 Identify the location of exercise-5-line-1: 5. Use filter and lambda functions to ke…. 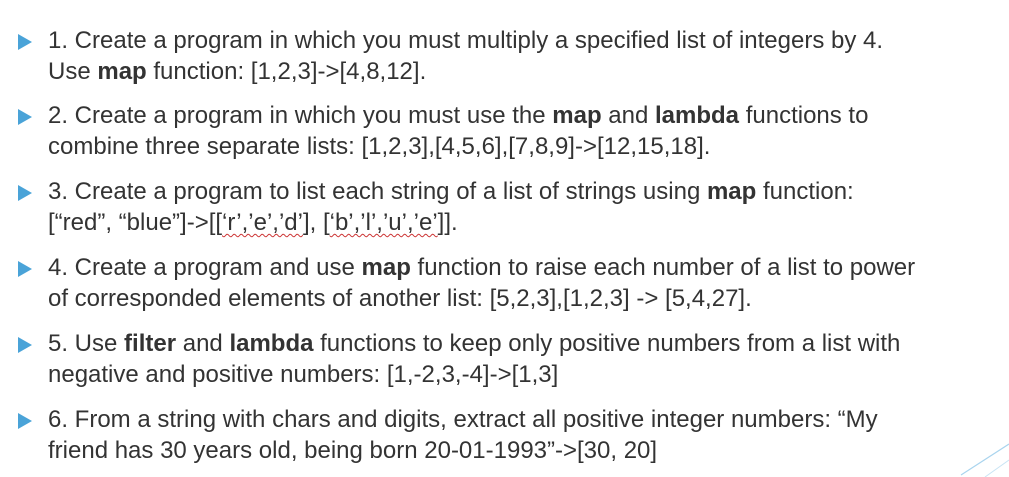
(474, 343).